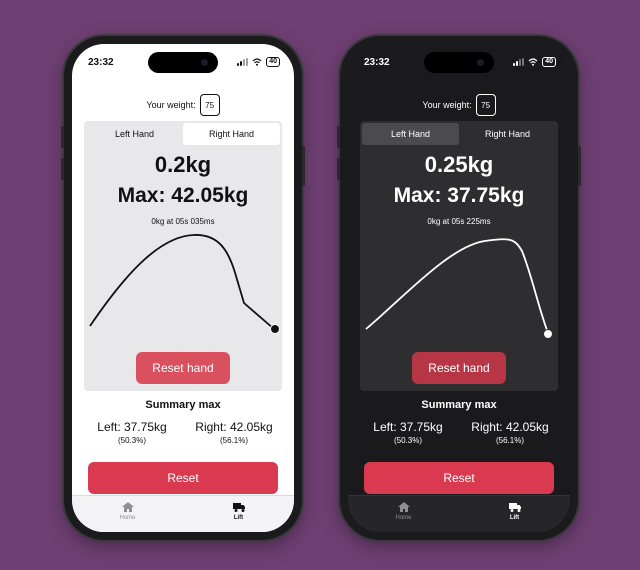  Describe the element at coordinates (459, 164) in the screenshot. I see `current-value: 0.25kg` at that location.